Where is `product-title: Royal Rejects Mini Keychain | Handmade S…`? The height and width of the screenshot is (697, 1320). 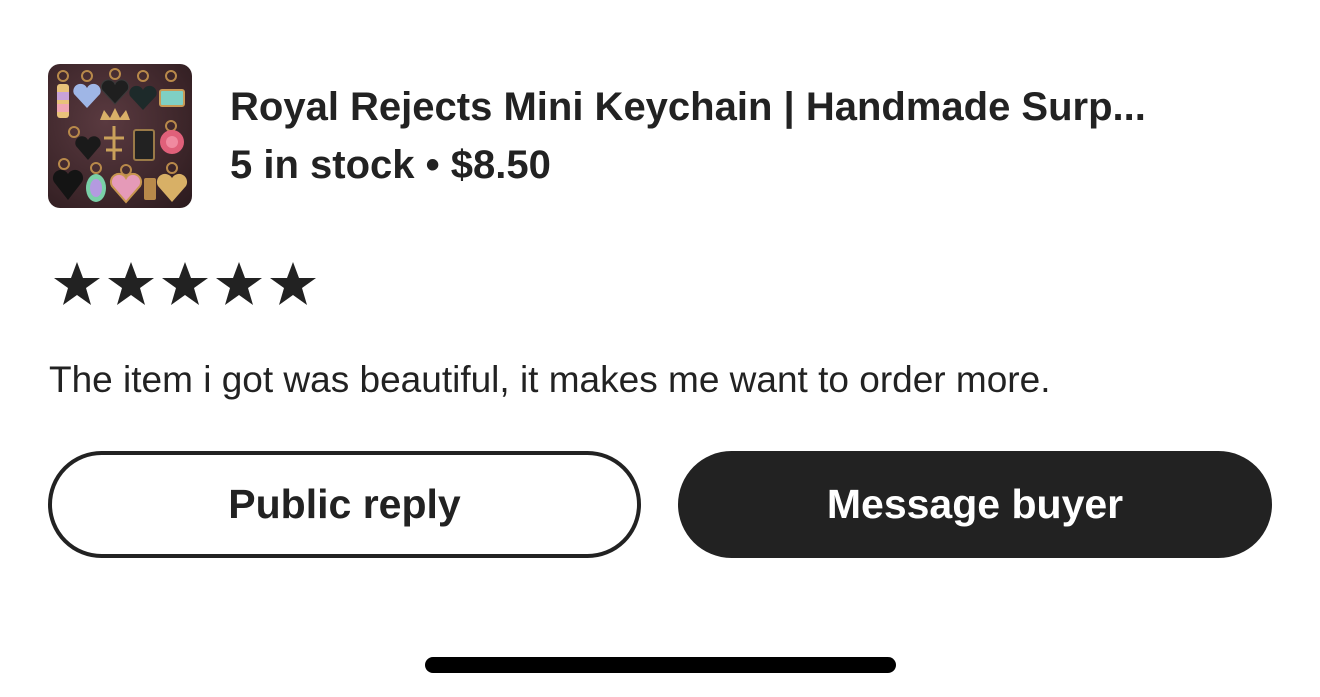 product-title: Royal Rejects Mini Keychain | Handmade S… is located at coordinates (750, 107).